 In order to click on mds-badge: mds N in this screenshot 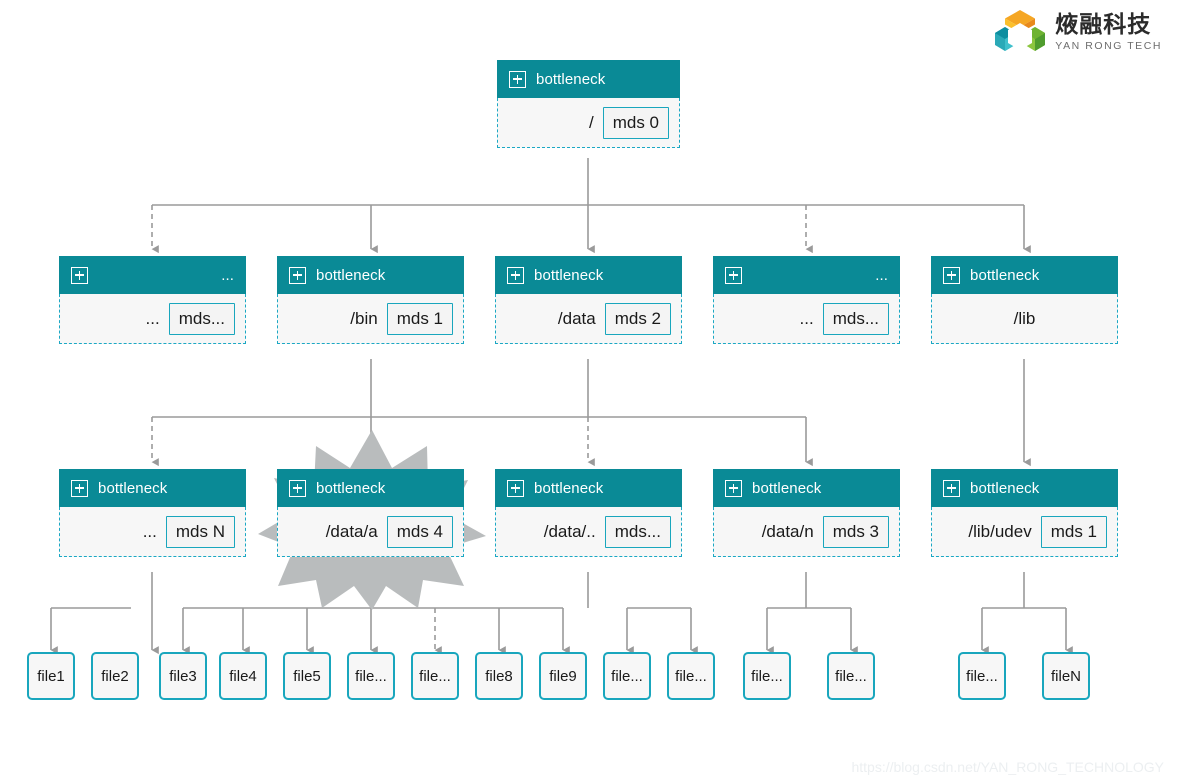, I will do `click(200, 531)`.